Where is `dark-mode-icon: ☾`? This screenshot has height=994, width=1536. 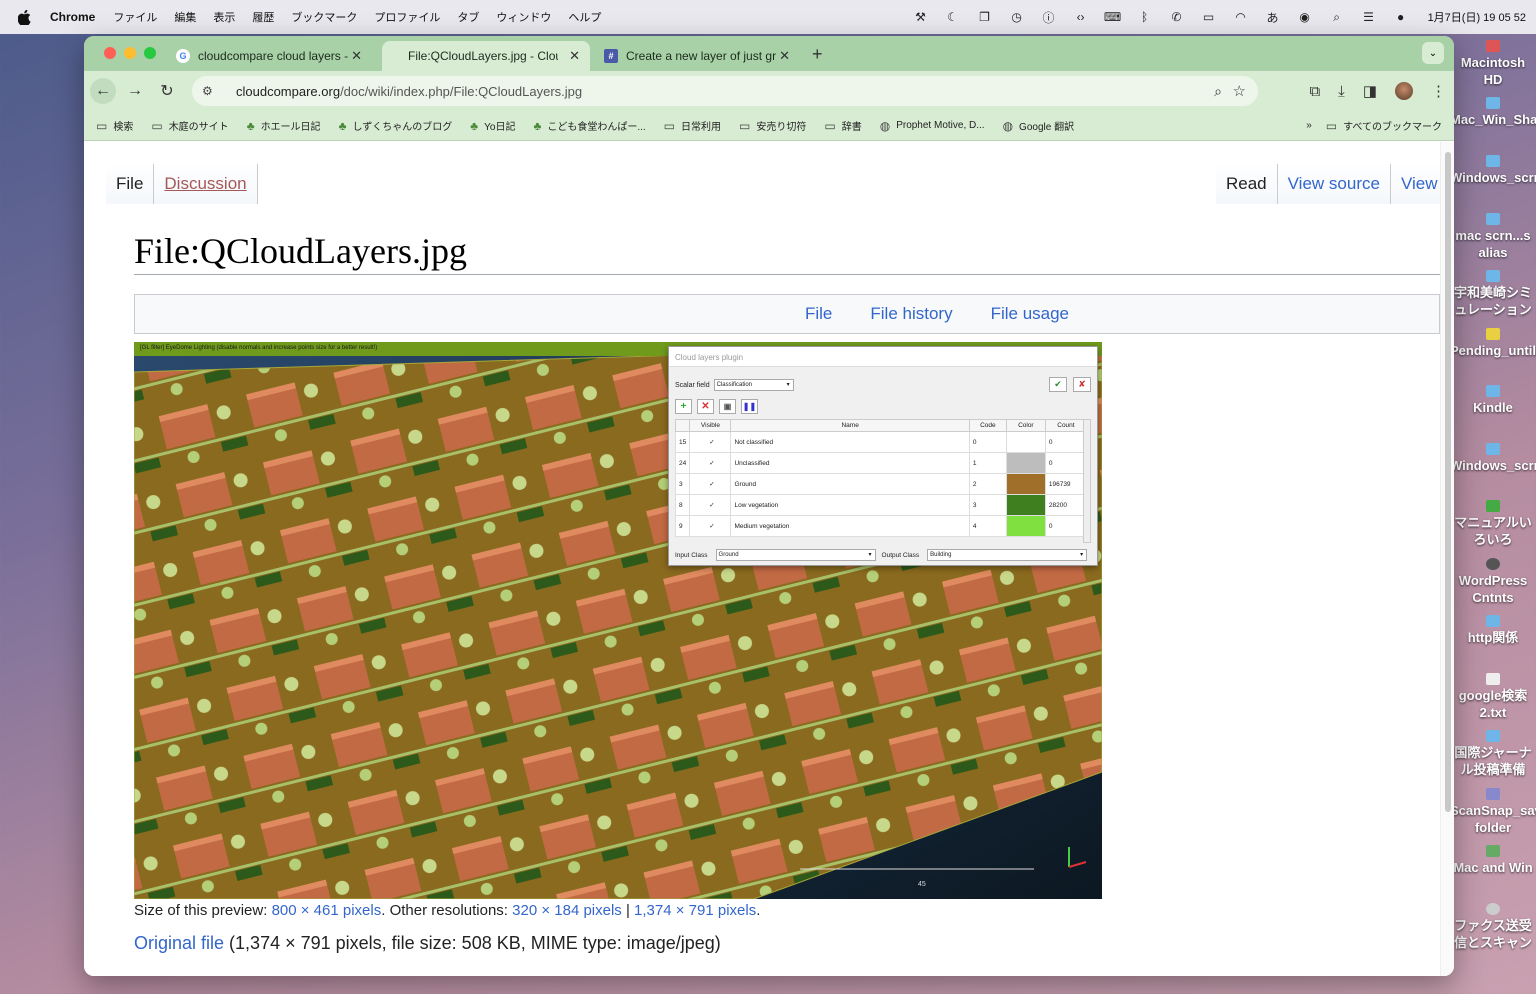 dark-mode-icon: ☾ is located at coordinates (953, 17).